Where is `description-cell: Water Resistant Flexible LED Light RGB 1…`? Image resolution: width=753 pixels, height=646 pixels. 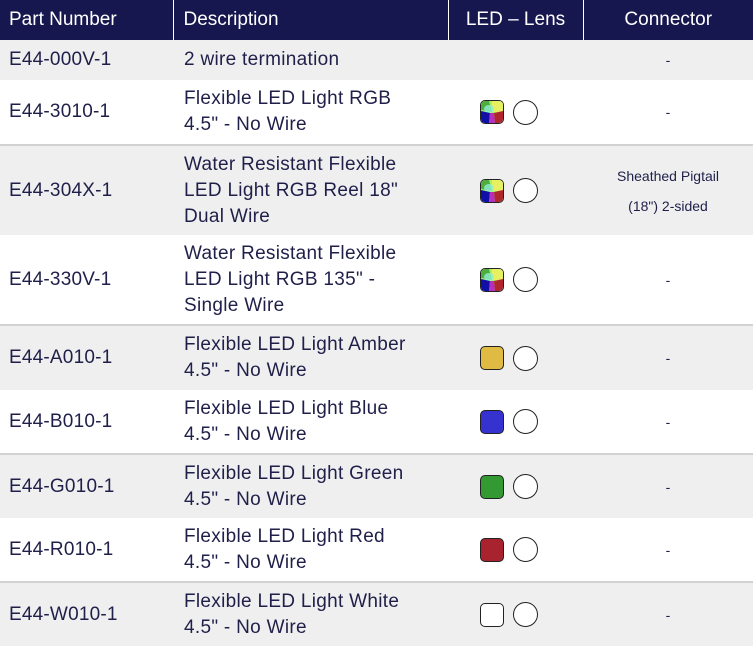 description-cell: Water Resistant Flexible LED Light RGB 1… is located at coordinates (310, 280).